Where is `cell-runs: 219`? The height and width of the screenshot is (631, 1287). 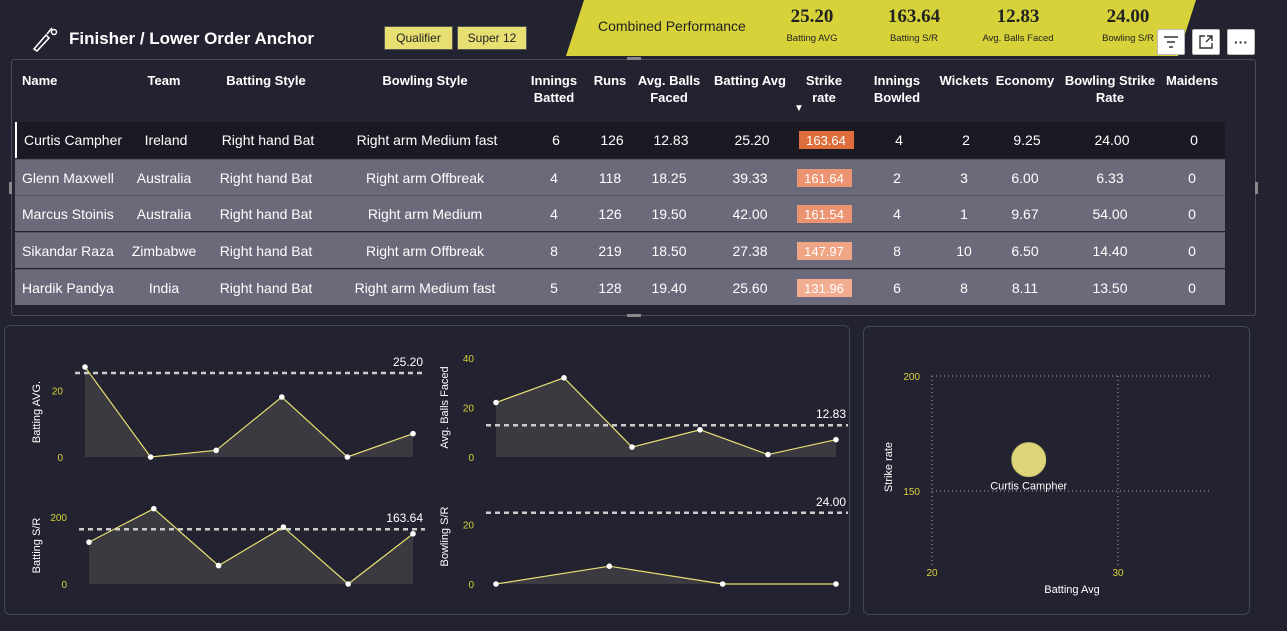 cell-runs: 219 is located at coordinates (610, 251).